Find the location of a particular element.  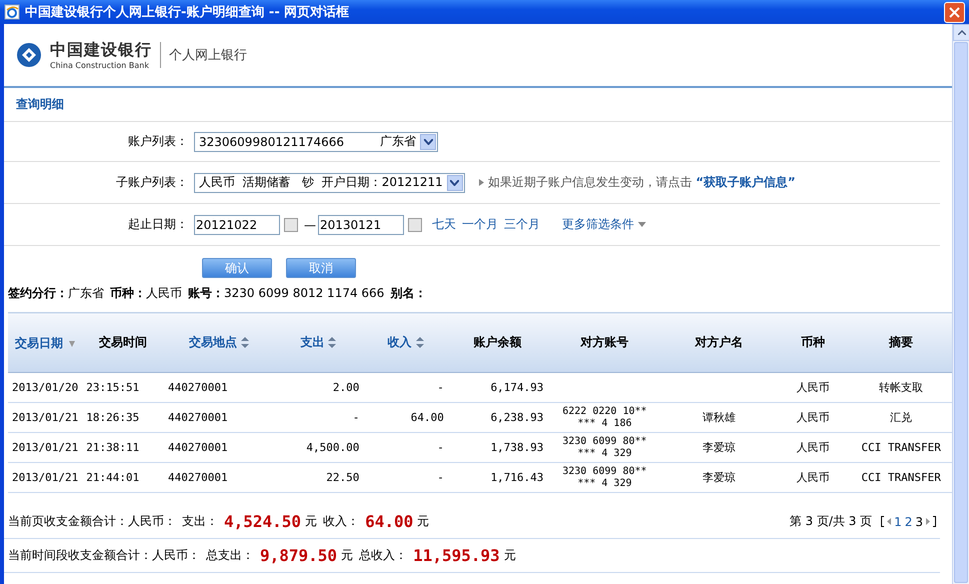

scroll-up-button is located at coordinates (961, 32).